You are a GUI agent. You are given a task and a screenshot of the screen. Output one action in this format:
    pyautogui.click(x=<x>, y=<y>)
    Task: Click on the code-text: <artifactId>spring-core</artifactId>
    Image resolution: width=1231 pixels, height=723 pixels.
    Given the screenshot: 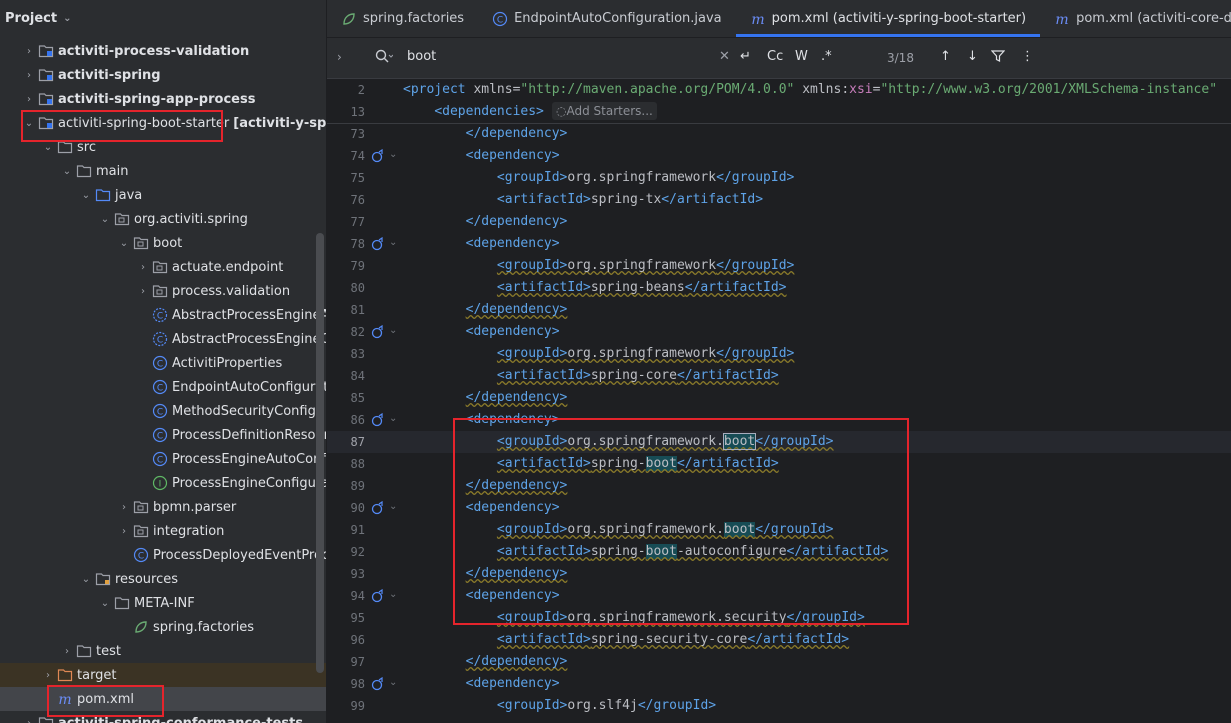 What is the action you would take?
    pyautogui.click(x=591, y=376)
    